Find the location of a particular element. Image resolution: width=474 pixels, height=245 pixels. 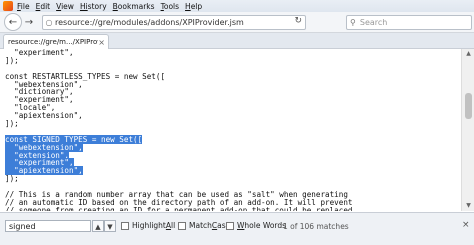

menu-file: File is located at coordinates (23, 6).